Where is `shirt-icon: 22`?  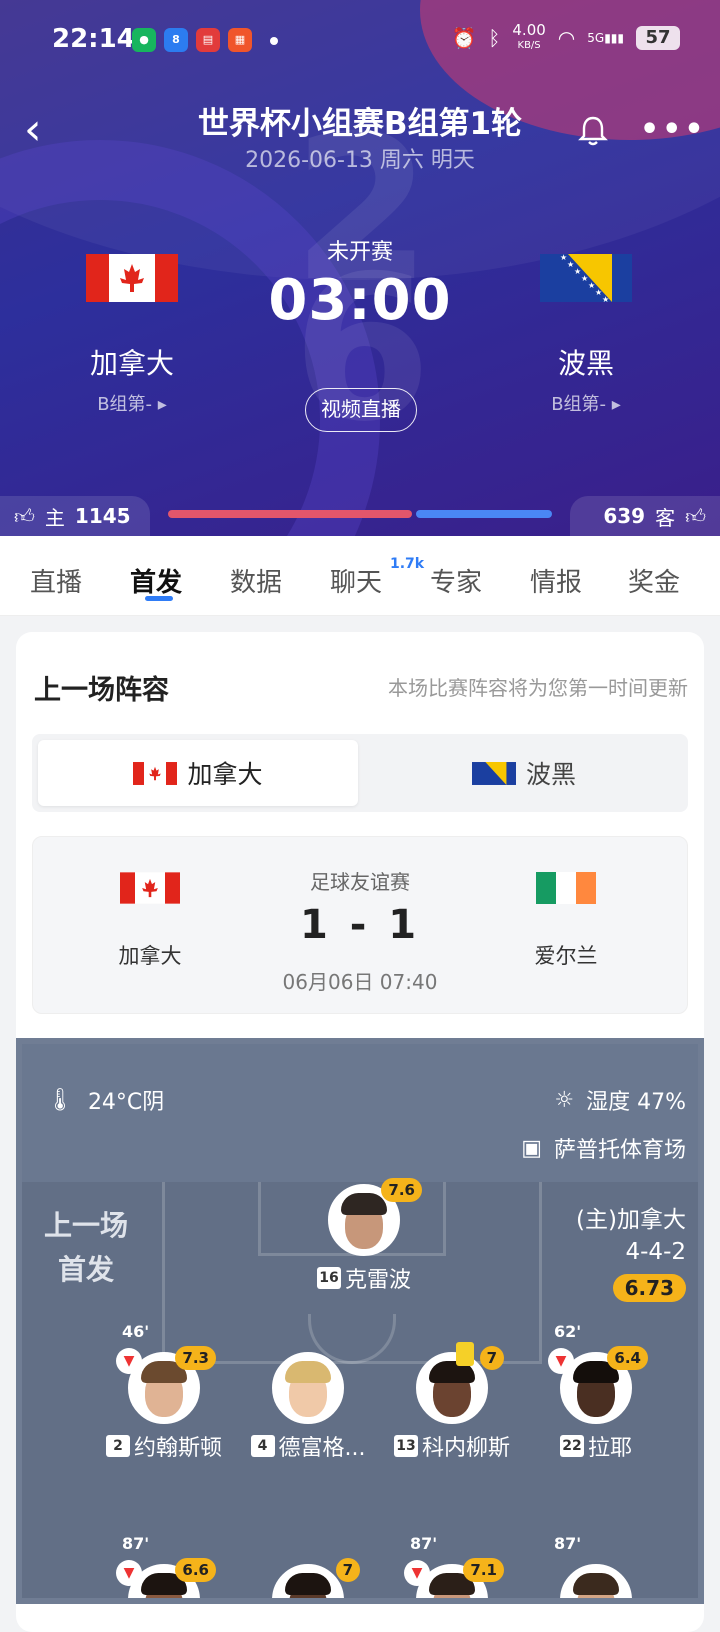 shirt-icon: 22 is located at coordinates (571, 1446).